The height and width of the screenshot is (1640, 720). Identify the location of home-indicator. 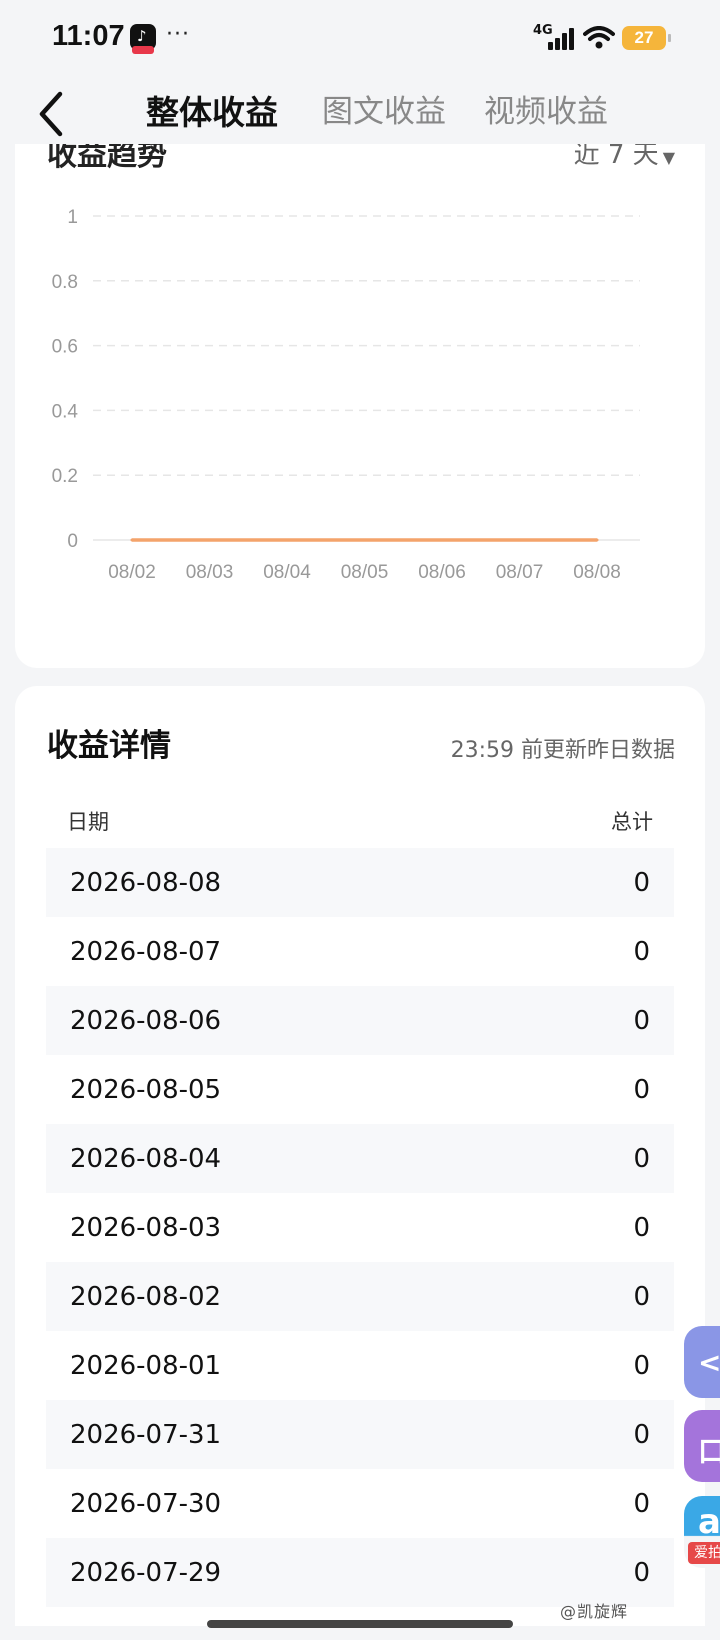
(360, 1624).